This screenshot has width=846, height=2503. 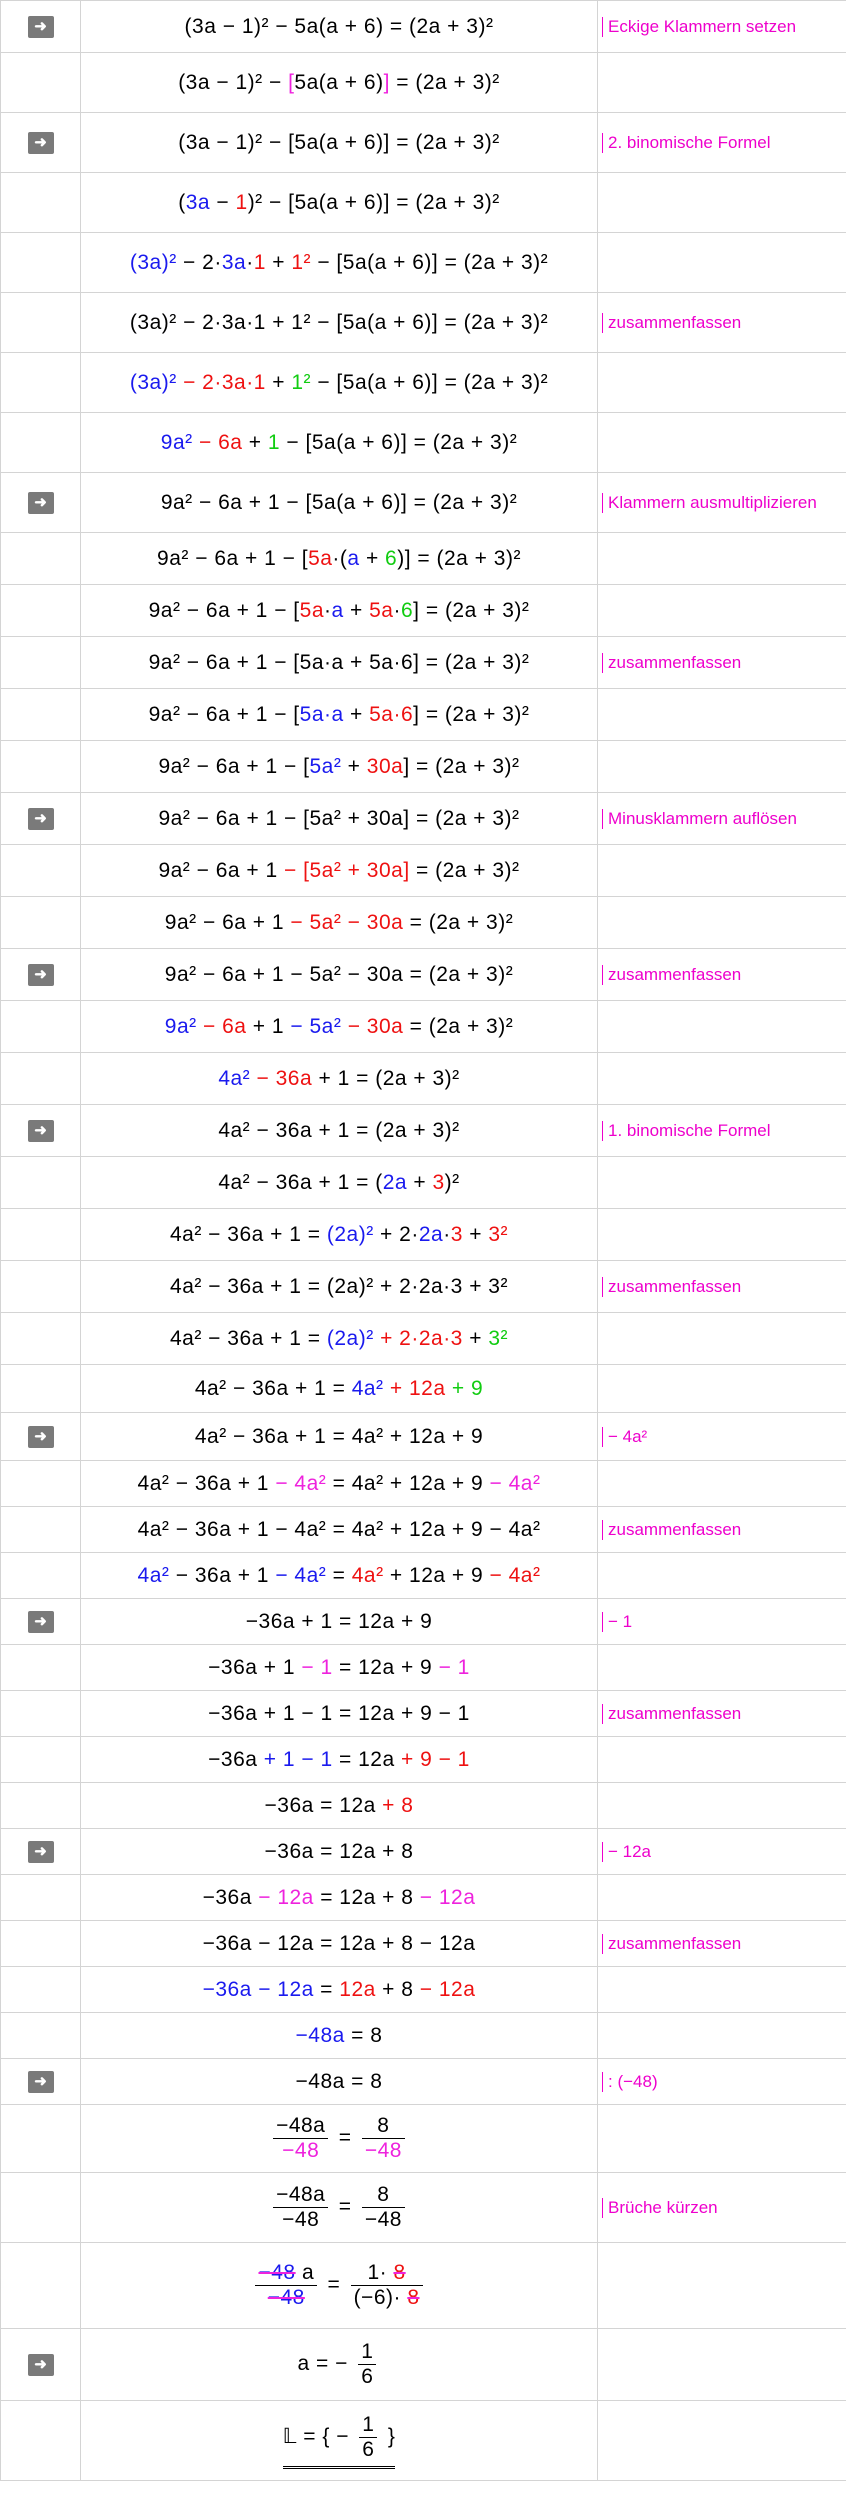 What do you see at coordinates (339, 2285) in the screenshot?
I see `equation: −48 a −48 = 1· 8 (−6)· 8` at bounding box center [339, 2285].